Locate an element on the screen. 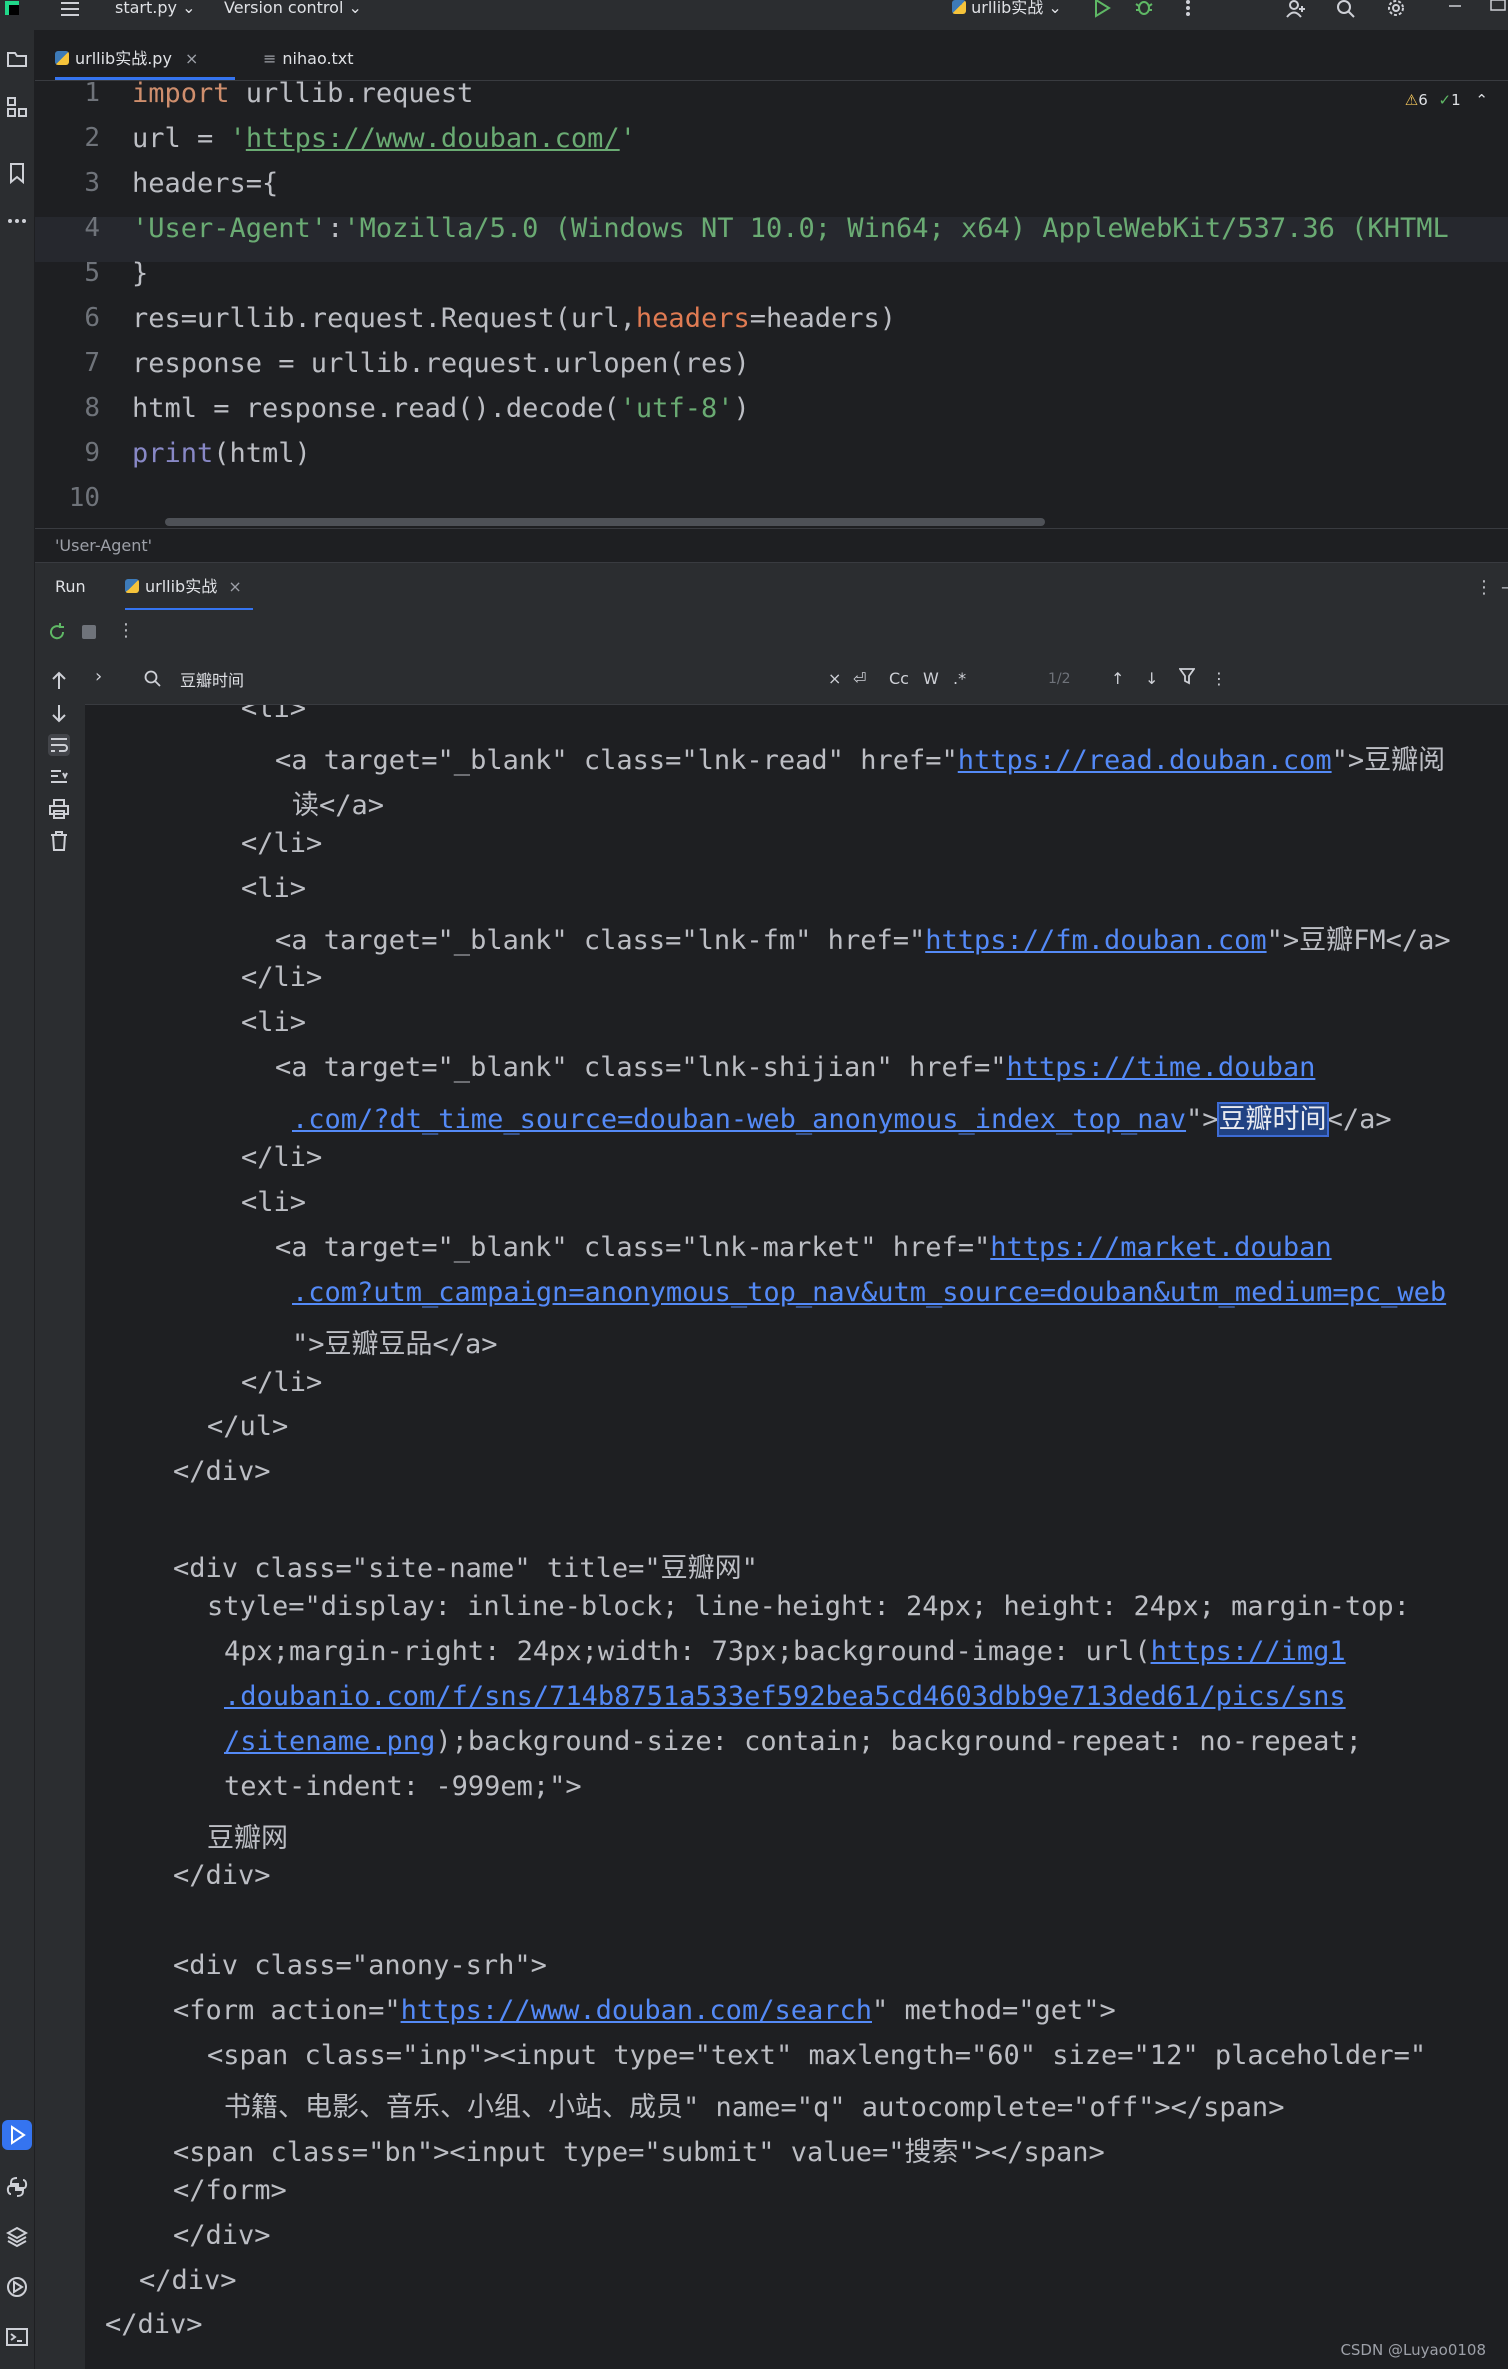 The image size is (1508, 2369). line-number: 10 is located at coordinates (67, 498).